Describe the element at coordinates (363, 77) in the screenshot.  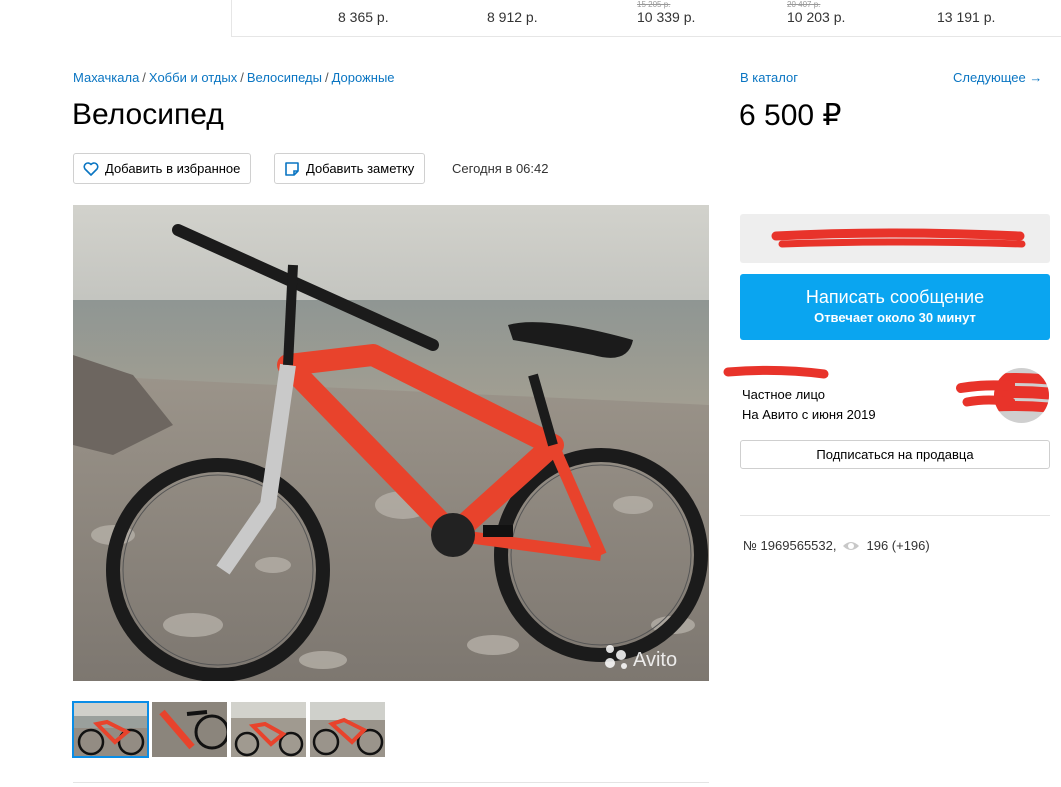
I see `breadcrumb-type: Дорожные` at that location.